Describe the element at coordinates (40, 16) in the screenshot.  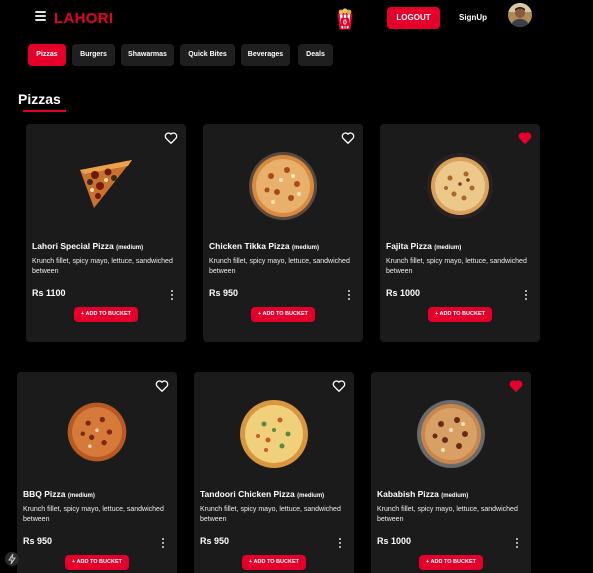
I see `menu-icon` at that location.